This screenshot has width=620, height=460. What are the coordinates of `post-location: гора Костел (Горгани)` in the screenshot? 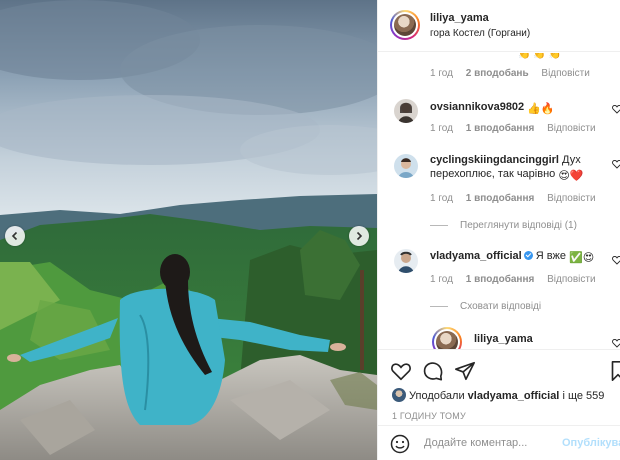 It's located at (480, 33).